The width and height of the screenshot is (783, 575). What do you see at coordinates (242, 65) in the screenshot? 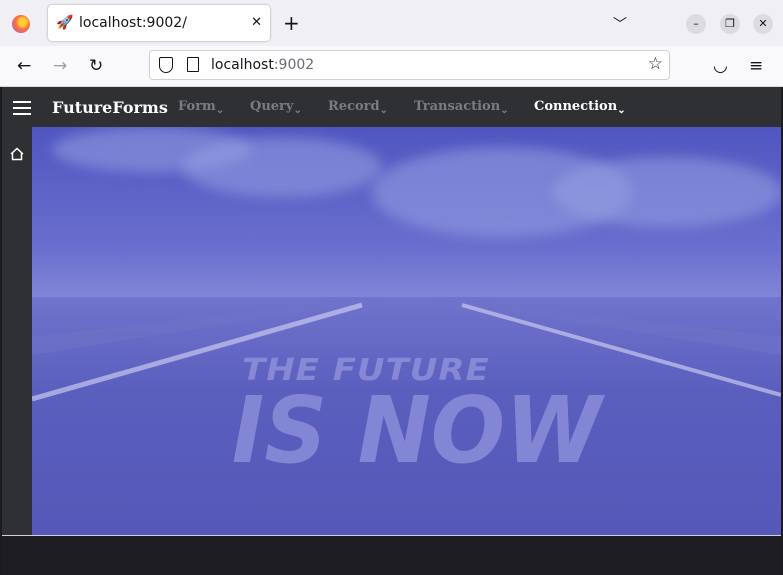
I see `url-host: localhost` at bounding box center [242, 65].